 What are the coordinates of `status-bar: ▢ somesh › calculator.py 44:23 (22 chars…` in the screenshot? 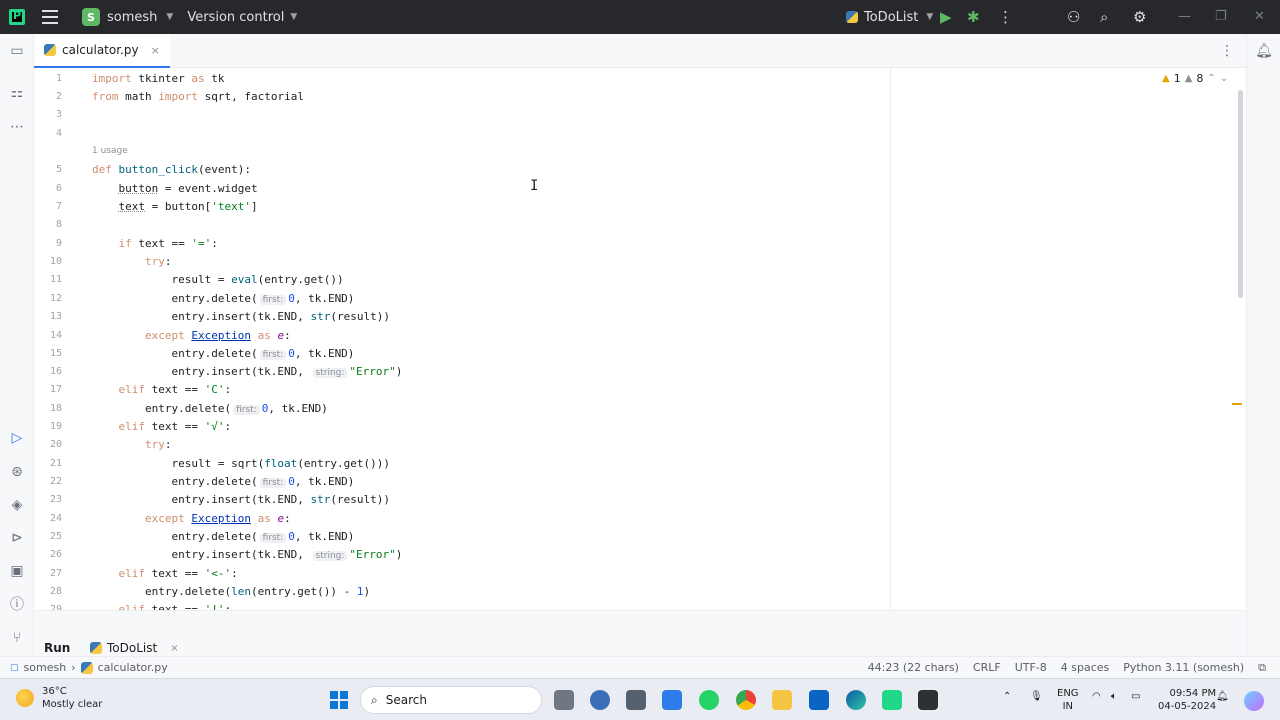 It's located at (640, 667).